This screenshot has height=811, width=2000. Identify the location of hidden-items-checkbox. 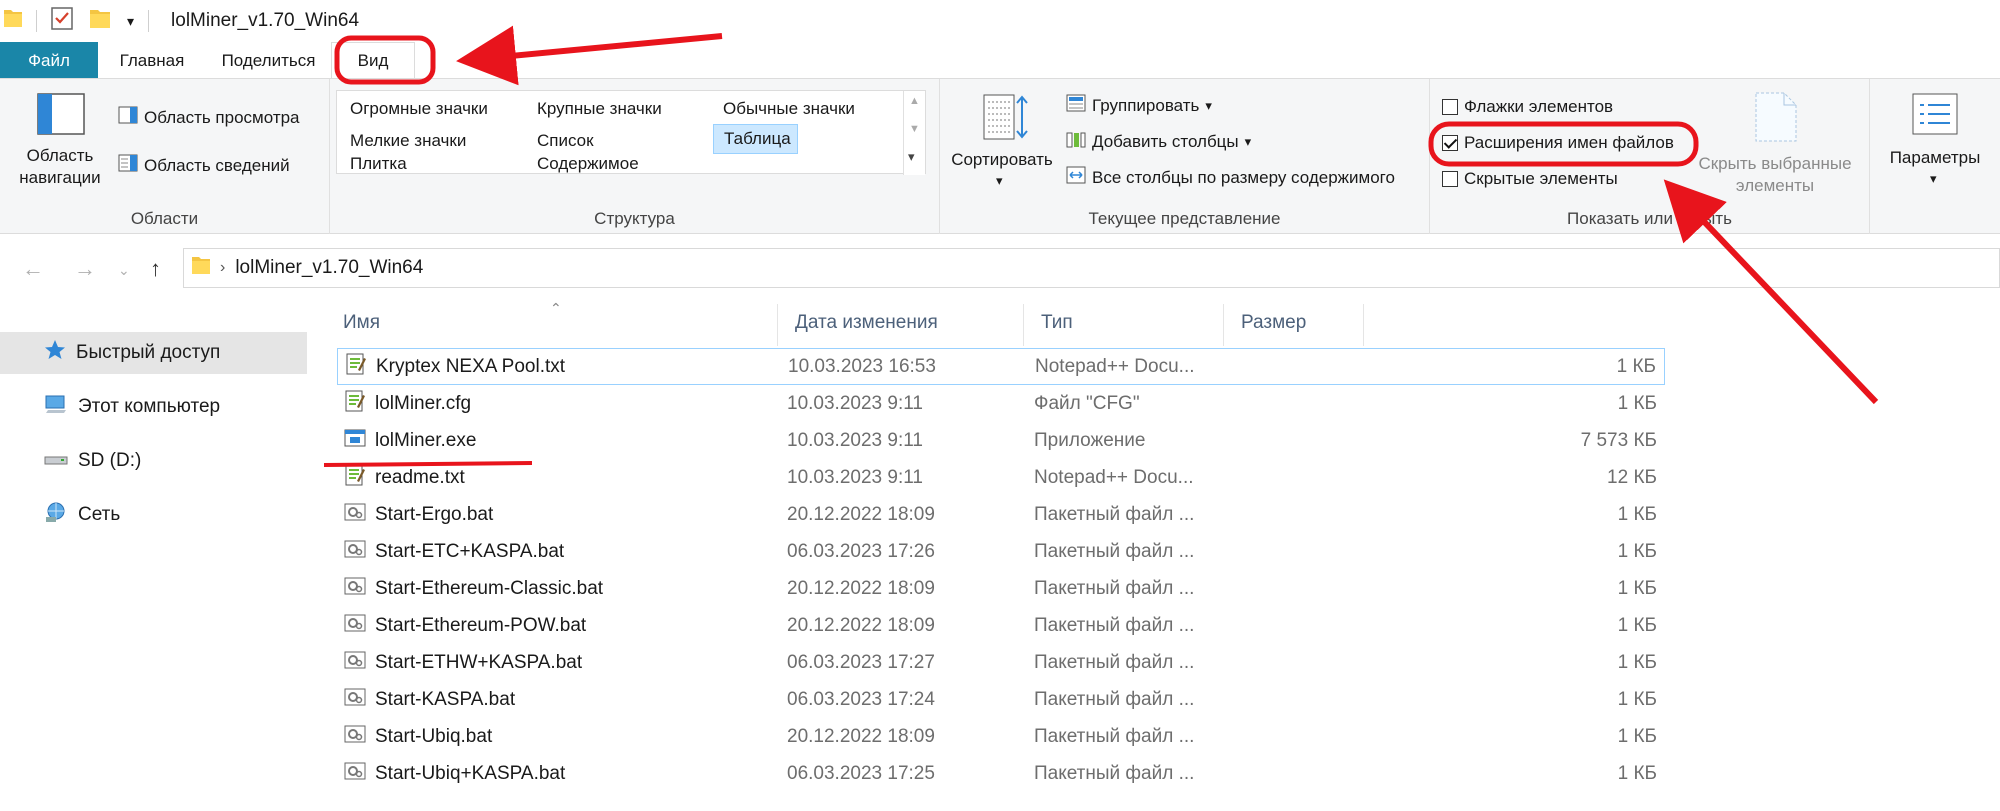
(1450, 179).